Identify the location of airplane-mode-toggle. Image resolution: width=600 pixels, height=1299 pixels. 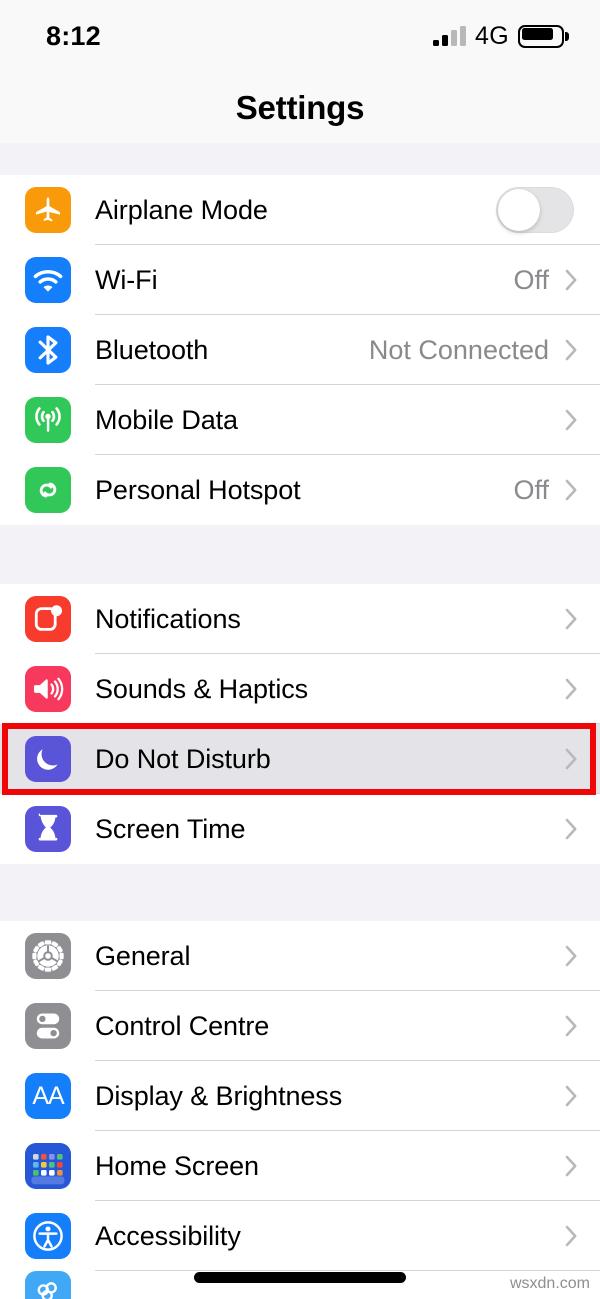
(535, 210).